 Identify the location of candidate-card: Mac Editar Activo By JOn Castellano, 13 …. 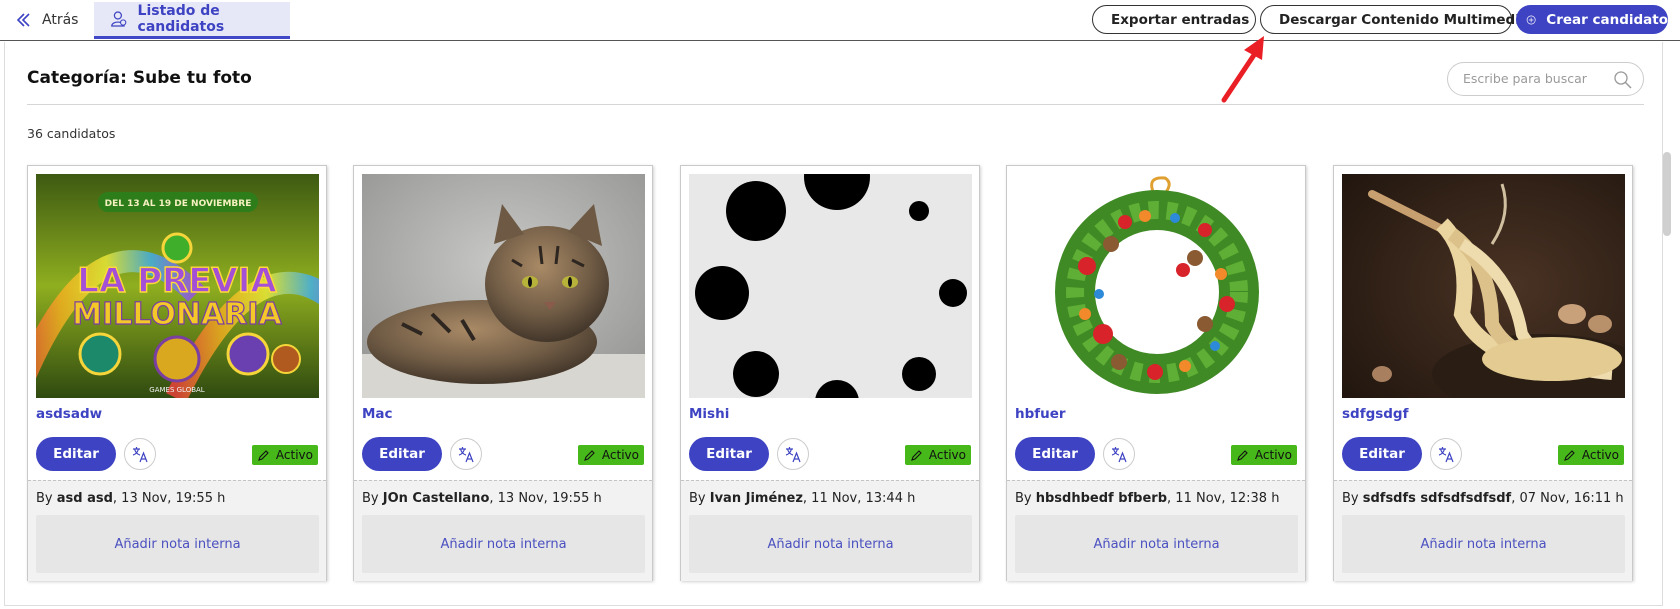
(503, 373).